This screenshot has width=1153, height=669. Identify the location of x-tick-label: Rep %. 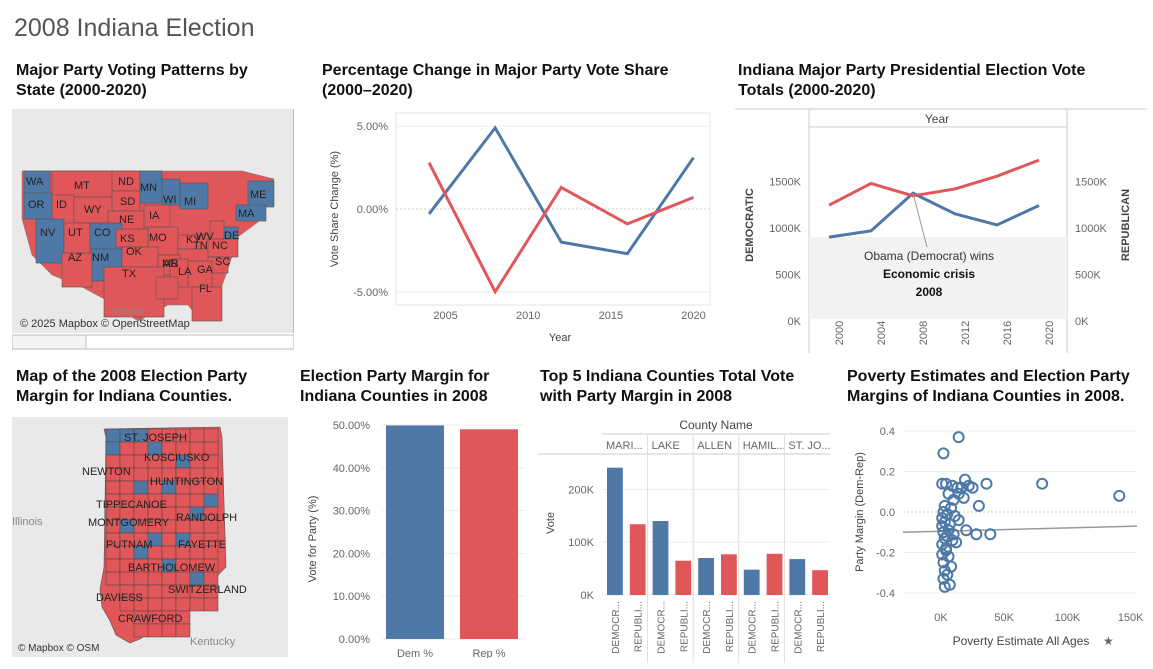
(488, 653).